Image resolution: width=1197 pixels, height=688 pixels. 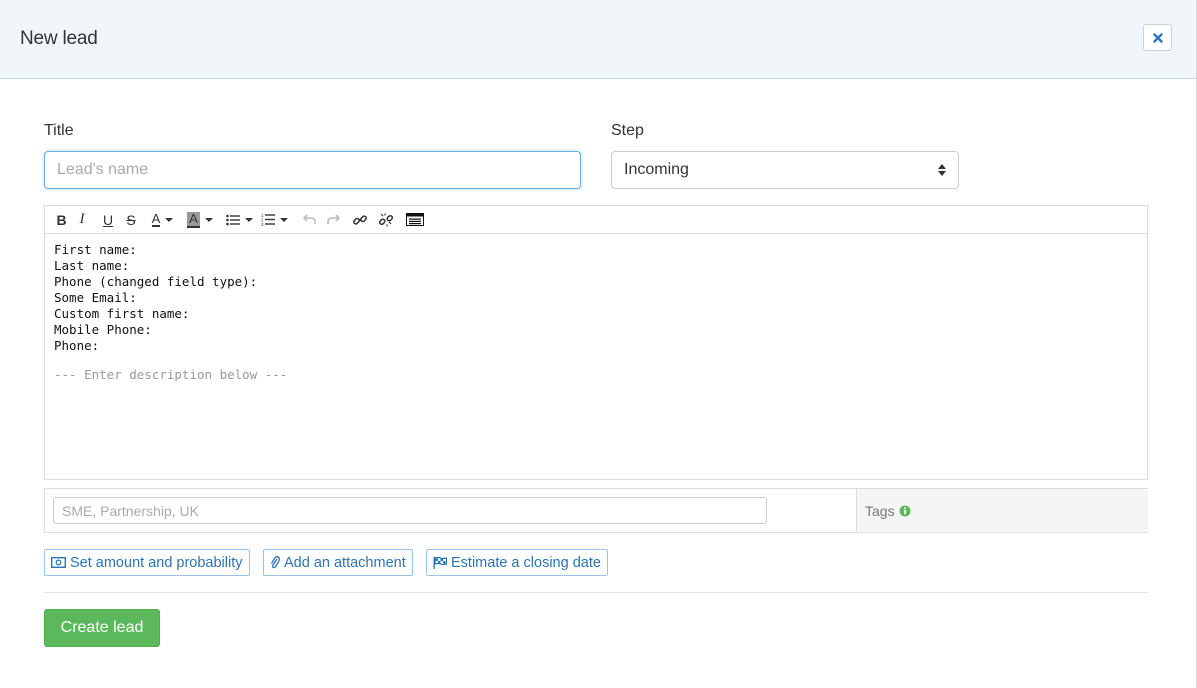 What do you see at coordinates (627, 130) in the screenshot?
I see `step-label: Step` at bounding box center [627, 130].